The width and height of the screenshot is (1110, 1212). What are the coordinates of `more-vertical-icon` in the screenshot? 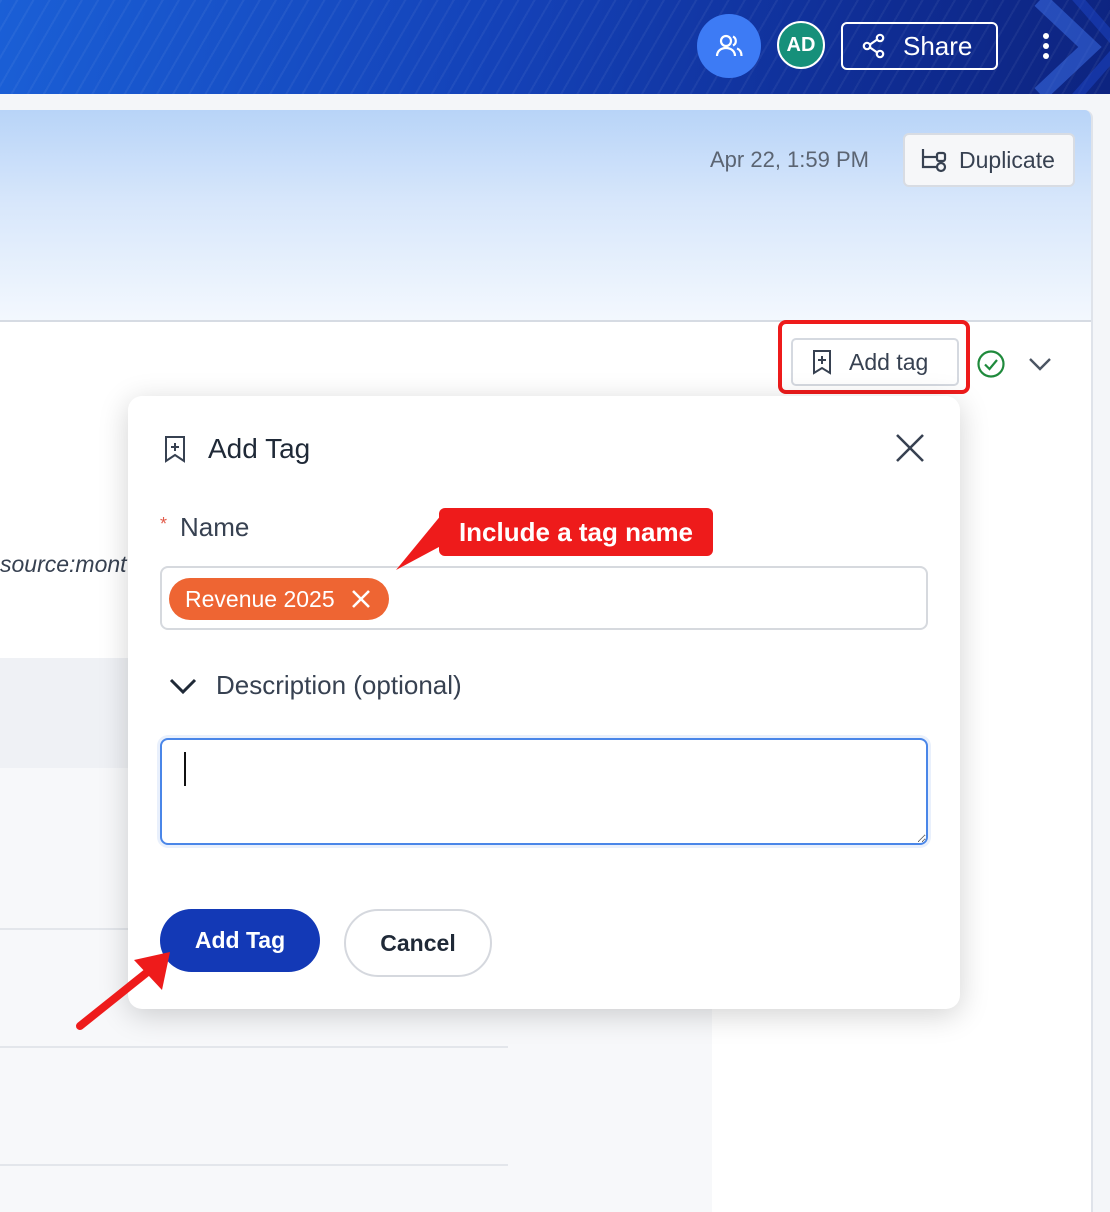 It's located at (1046, 46).